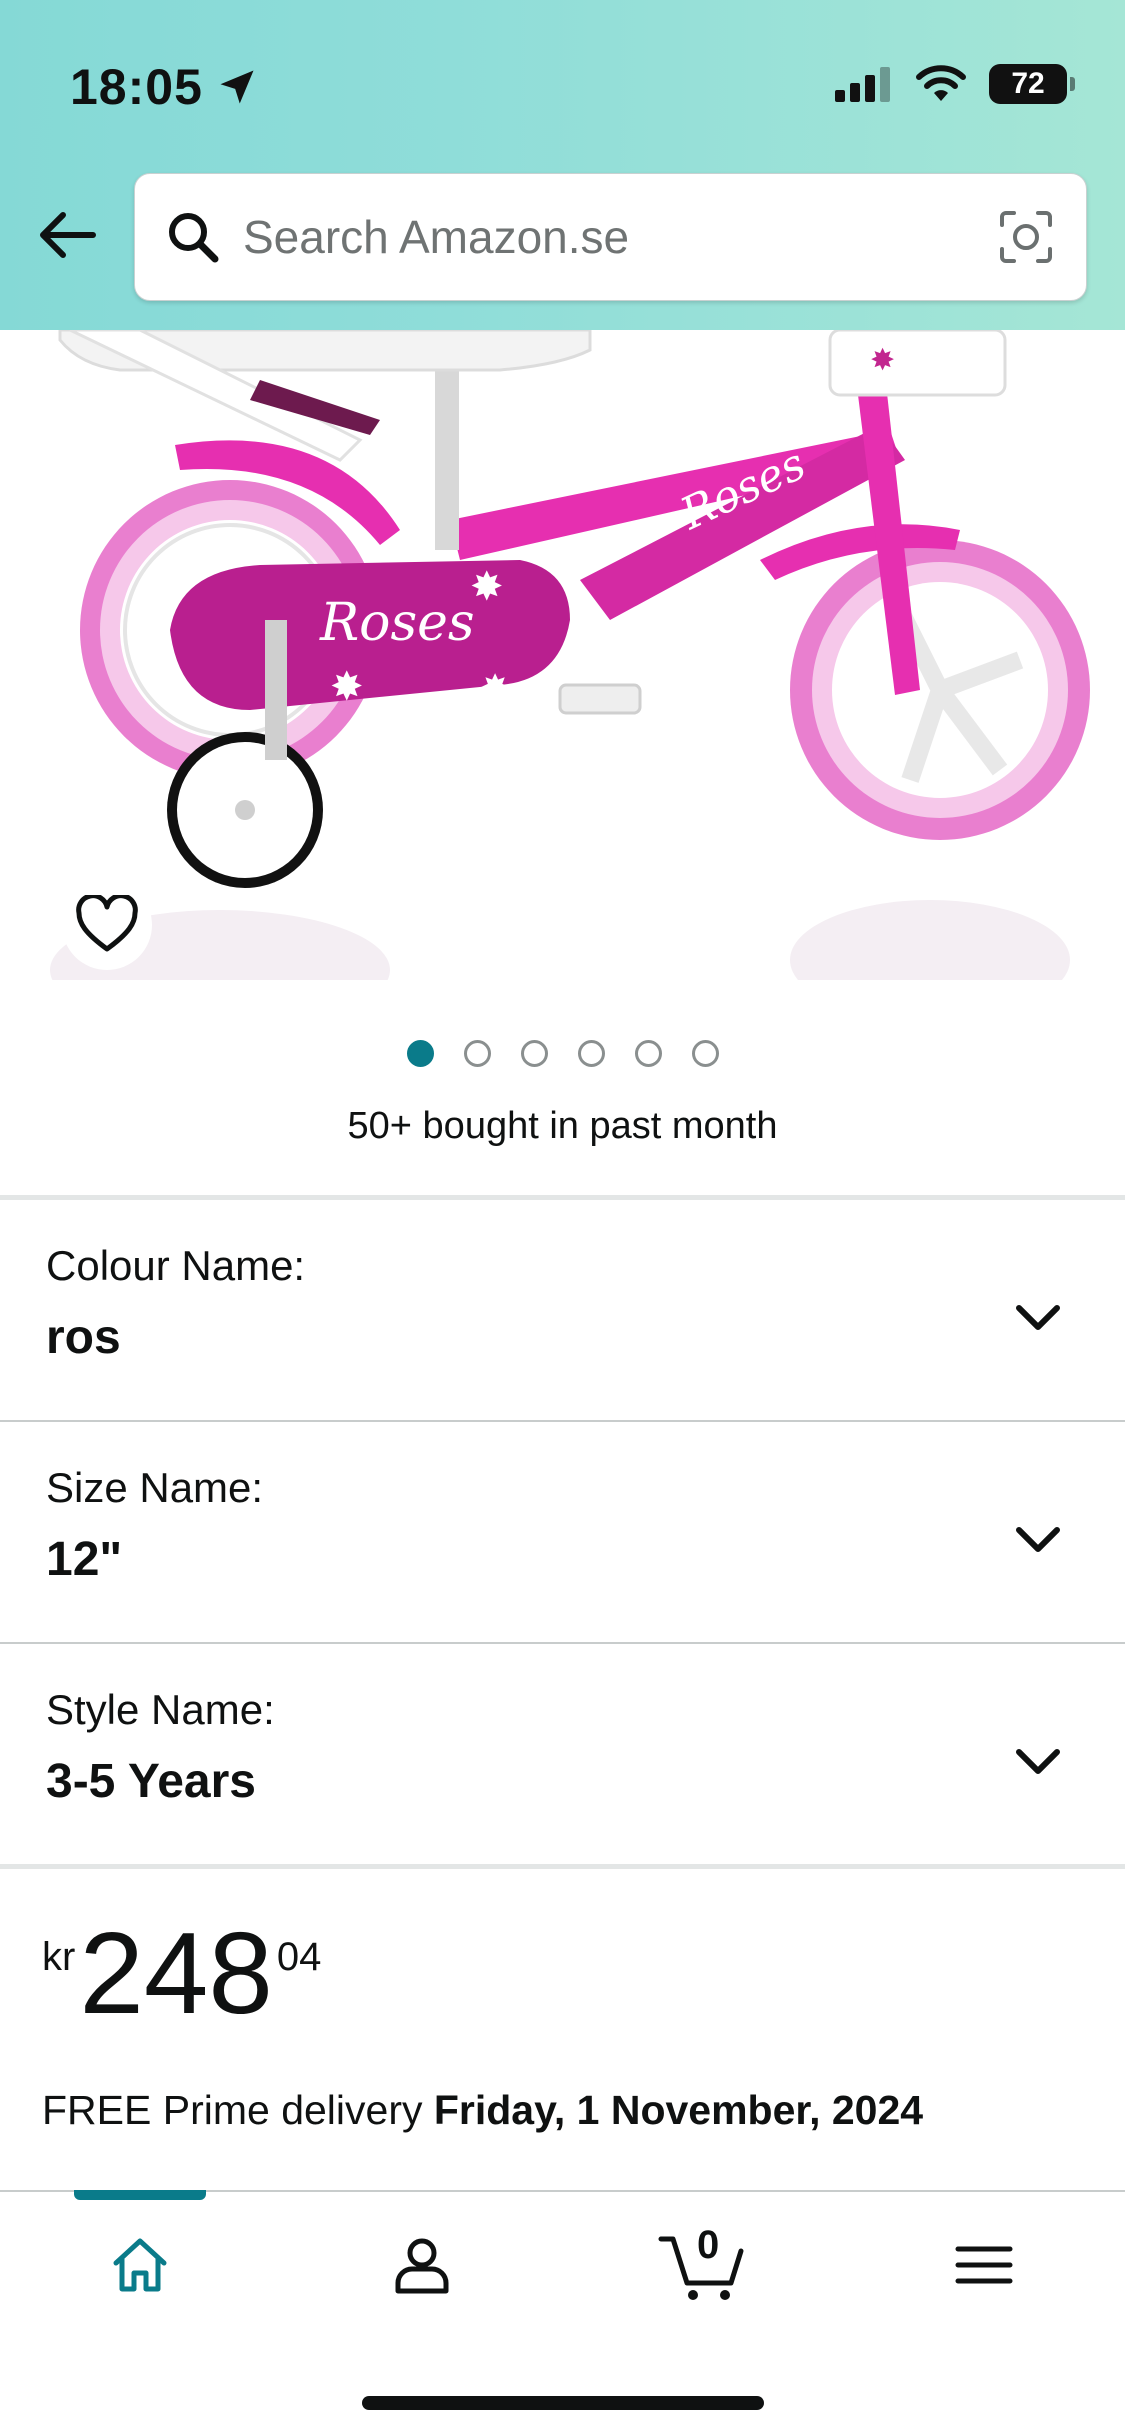  Describe the element at coordinates (862, 84) in the screenshot. I see `signal-icon` at that location.